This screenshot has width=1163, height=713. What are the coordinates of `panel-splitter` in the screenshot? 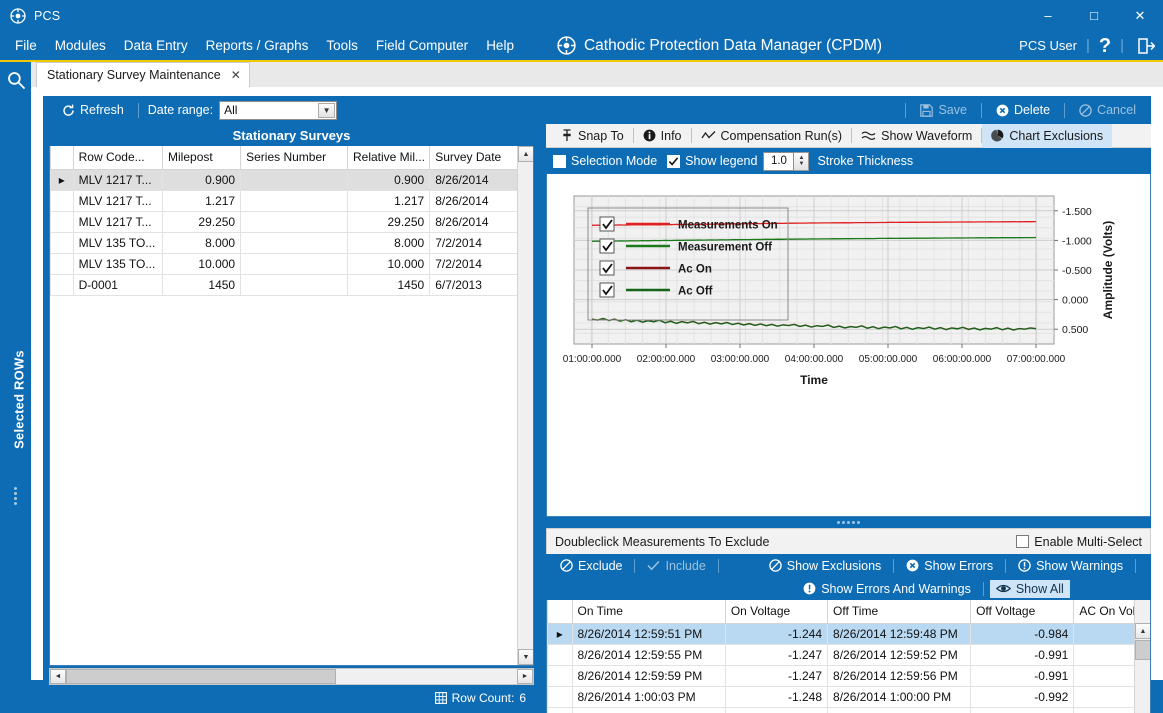 It's located at (848, 522).